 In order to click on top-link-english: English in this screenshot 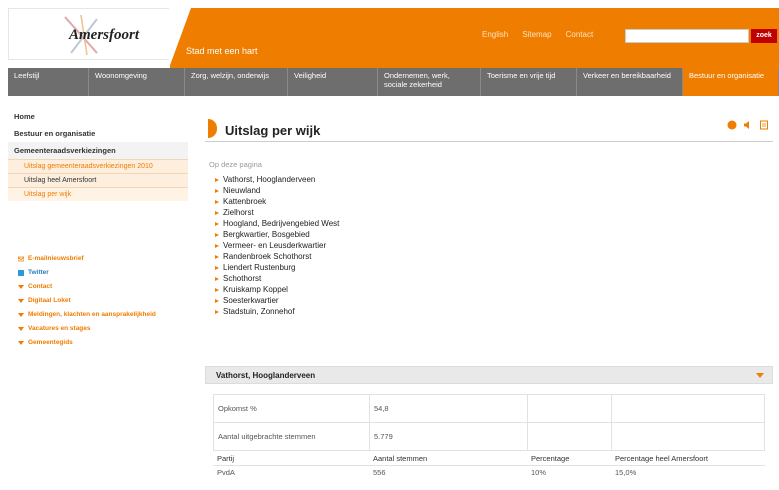, I will do `click(495, 34)`.